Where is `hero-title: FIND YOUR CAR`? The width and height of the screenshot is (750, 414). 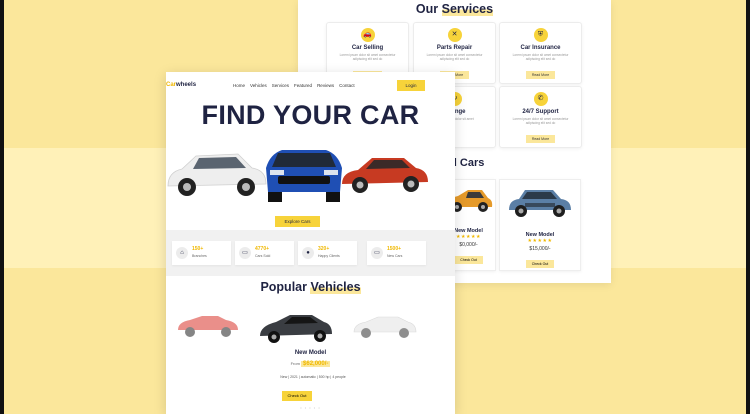 hero-title: FIND YOUR CAR is located at coordinates (310, 115).